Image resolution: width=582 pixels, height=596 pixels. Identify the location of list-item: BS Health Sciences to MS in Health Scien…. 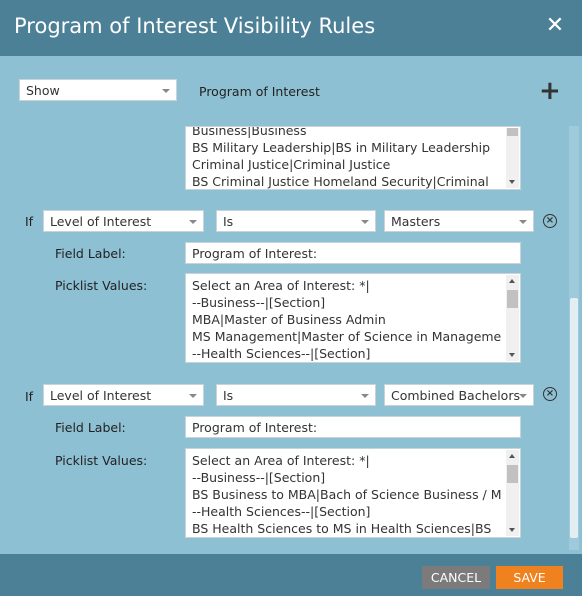
(342, 528).